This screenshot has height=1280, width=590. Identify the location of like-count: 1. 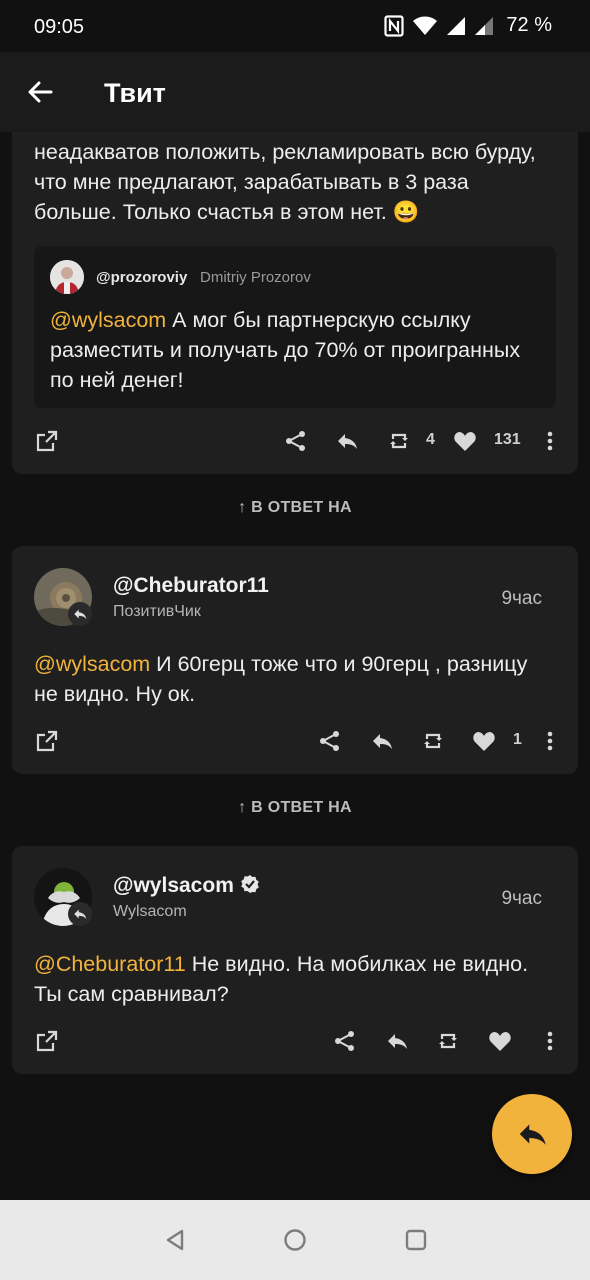
(517, 739).